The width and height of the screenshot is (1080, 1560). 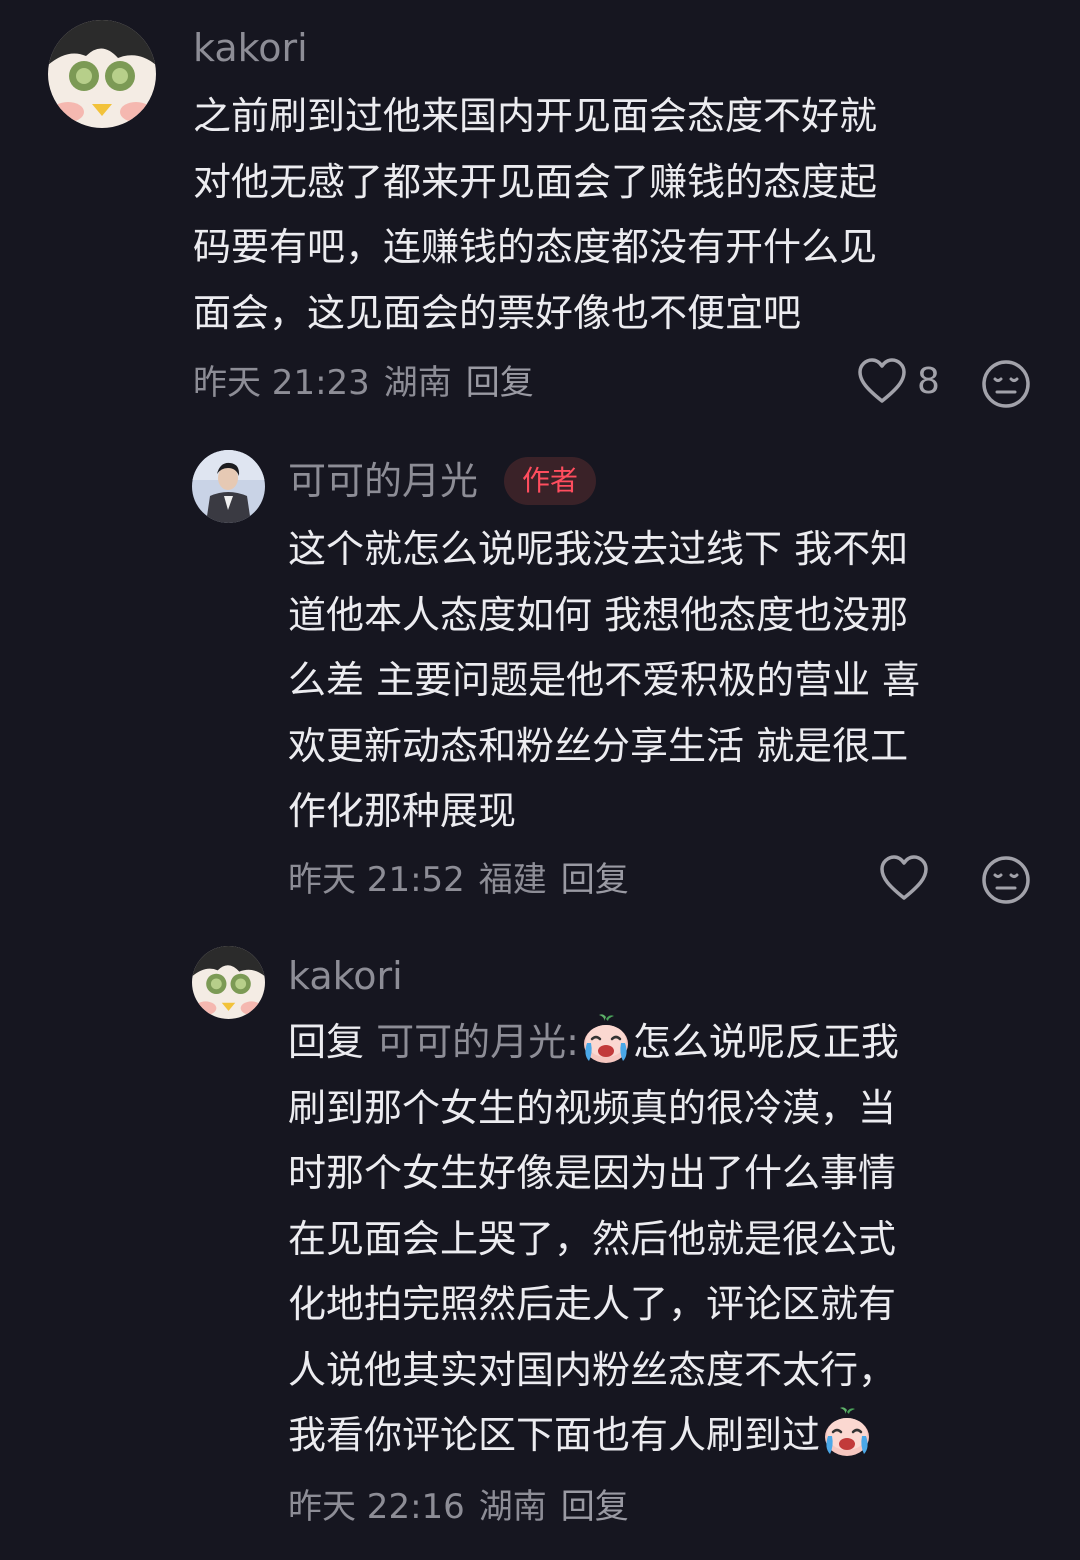 What do you see at coordinates (928, 381) in the screenshot?
I see `like-count: 8` at bounding box center [928, 381].